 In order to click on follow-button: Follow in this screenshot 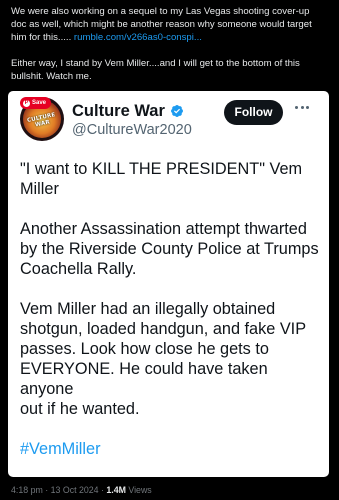, I will do `click(253, 112)`.